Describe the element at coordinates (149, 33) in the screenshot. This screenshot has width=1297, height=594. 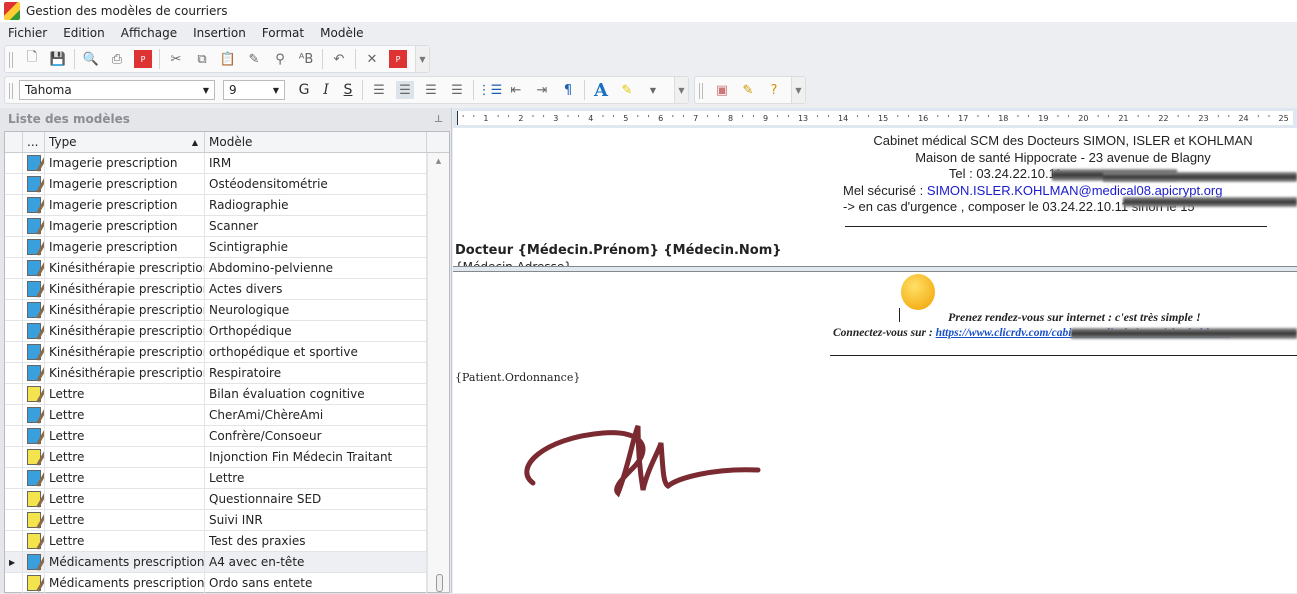
I see `menu-affichage: Affichage` at that location.